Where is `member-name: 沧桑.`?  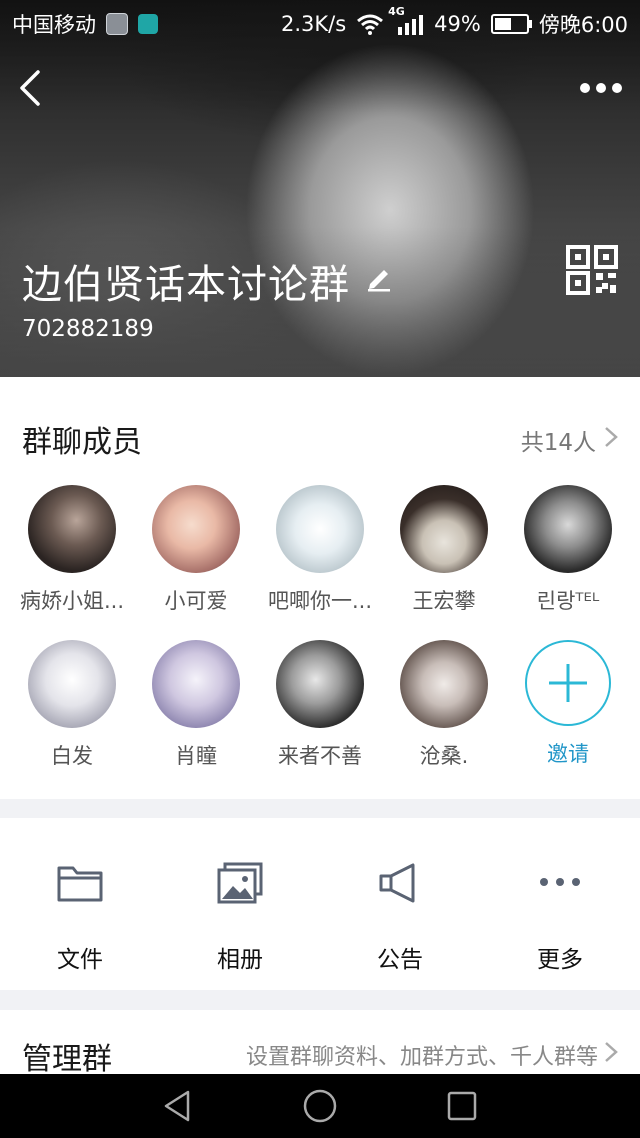
member-name: 沧桑. is located at coordinates (444, 756).